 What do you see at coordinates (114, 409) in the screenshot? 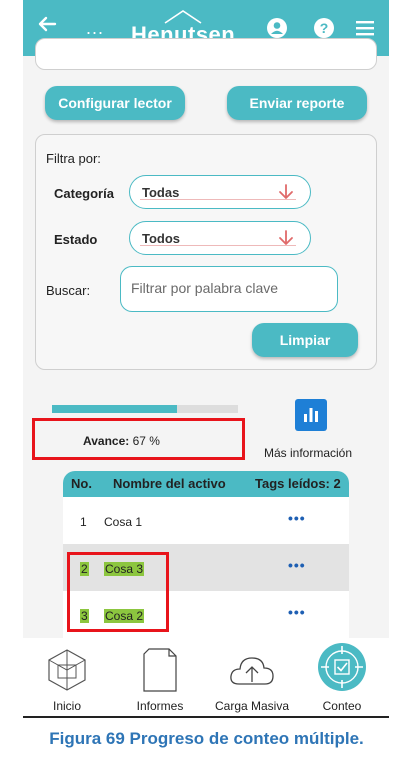
I see `progress-fill` at bounding box center [114, 409].